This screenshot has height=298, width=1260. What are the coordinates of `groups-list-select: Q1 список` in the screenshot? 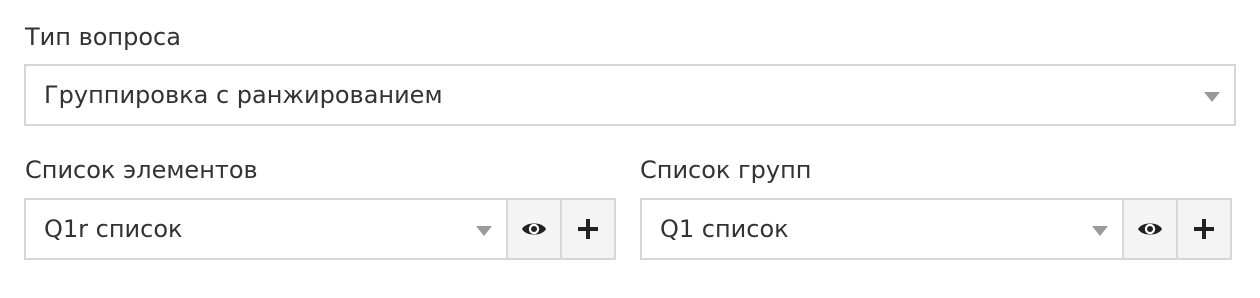 It's located at (882, 229).